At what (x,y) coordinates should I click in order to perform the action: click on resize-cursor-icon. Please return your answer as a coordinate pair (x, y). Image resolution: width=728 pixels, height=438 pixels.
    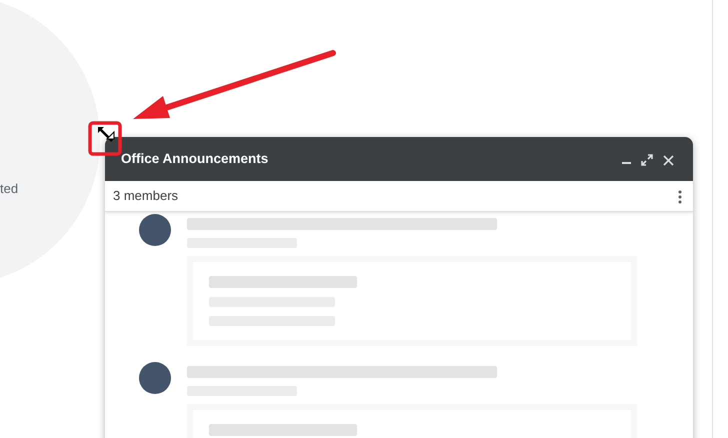
    Looking at the image, I should click on (106, 134).